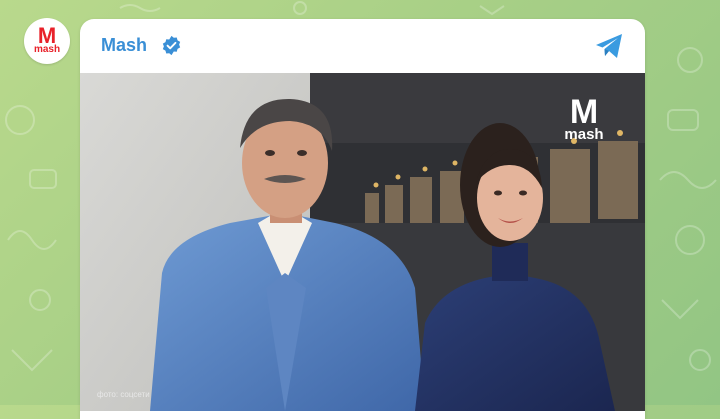  I want to click on mash-watermark: M mash, so click(584, 118).